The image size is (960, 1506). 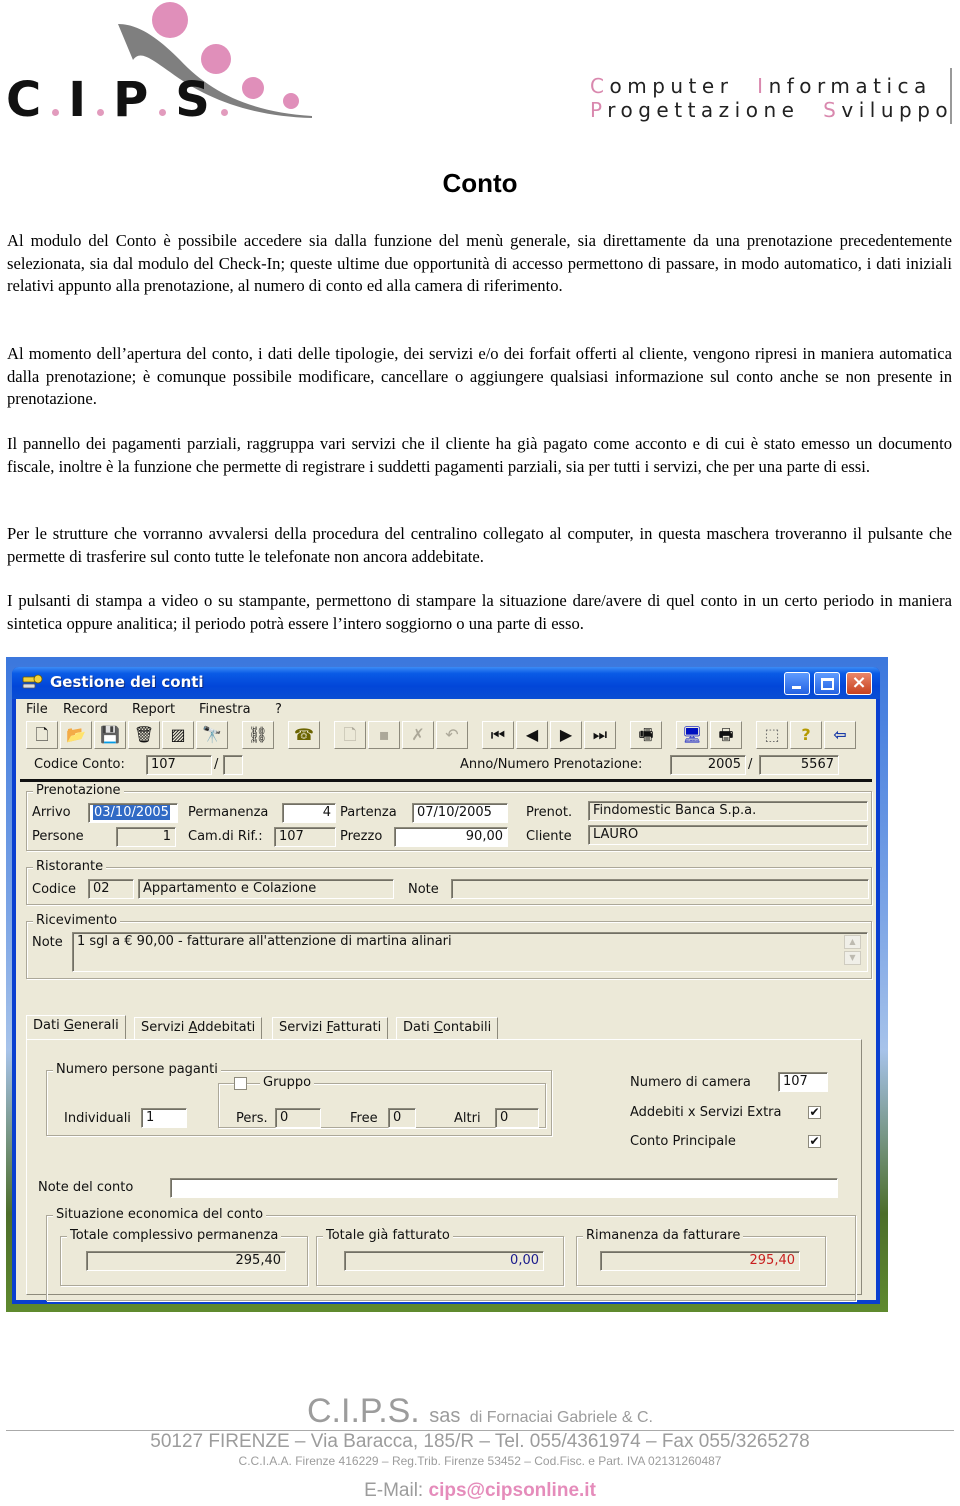 I want to click on help-button: ?, so click(x=806, y=735).